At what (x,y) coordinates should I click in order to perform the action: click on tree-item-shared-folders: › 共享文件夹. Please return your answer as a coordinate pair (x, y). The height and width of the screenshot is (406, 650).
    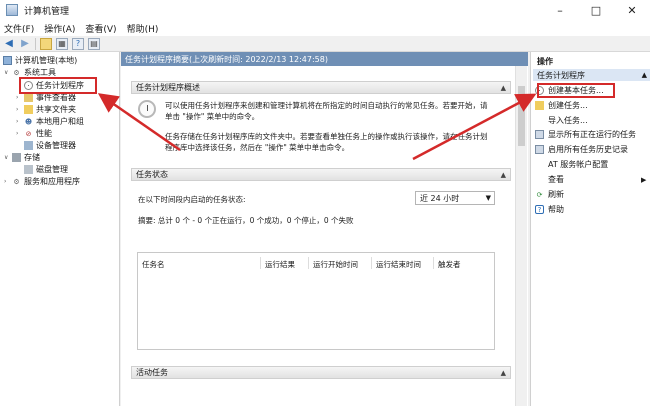
    Looking at the image, I should click on (46, 109).